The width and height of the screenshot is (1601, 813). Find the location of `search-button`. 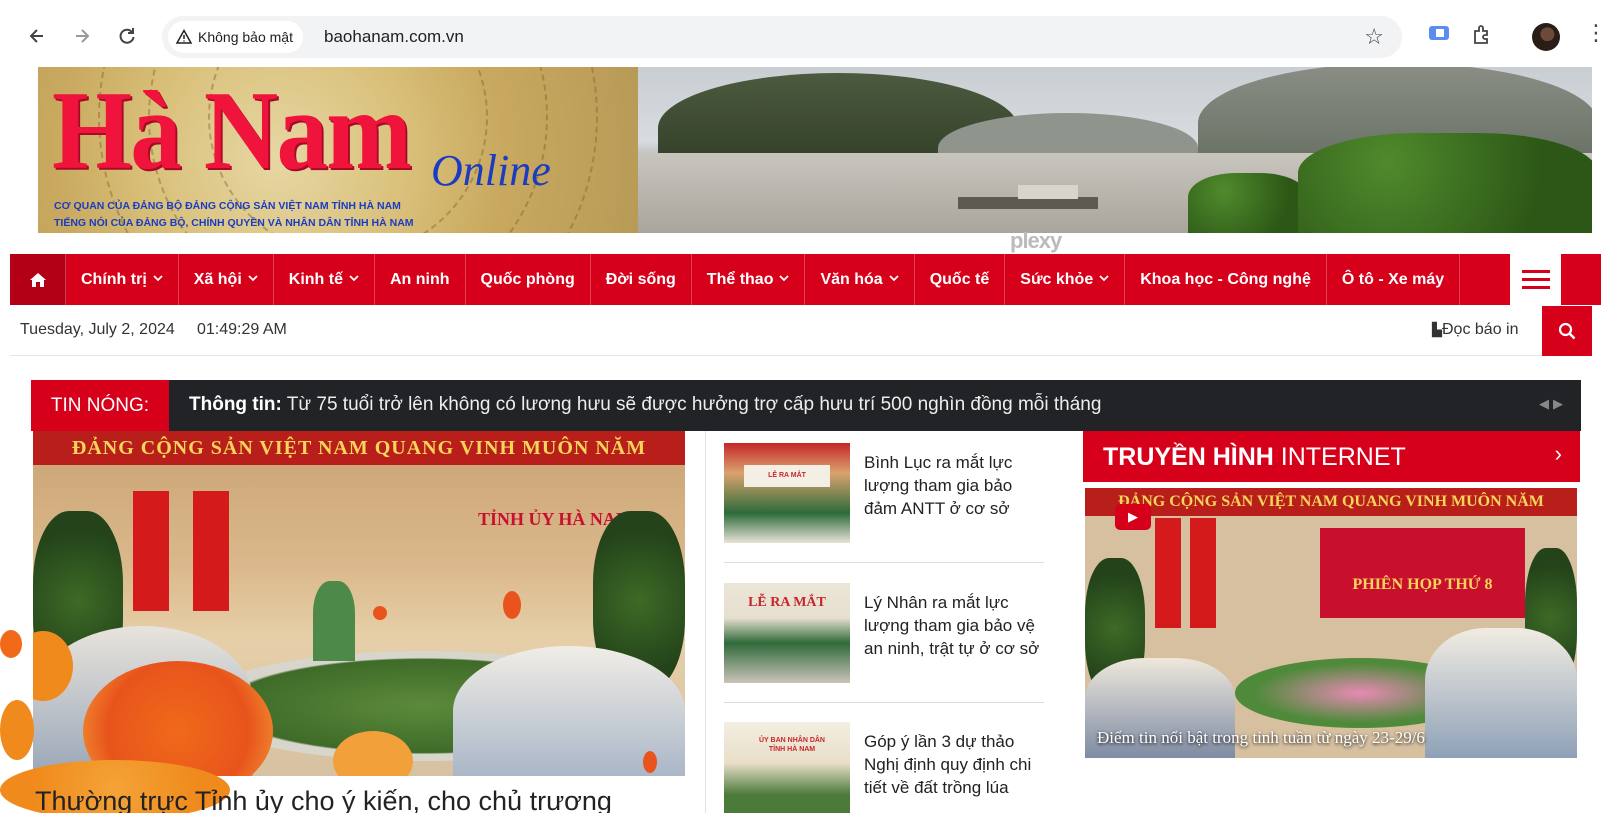

search-button is located at coordinates (1567, 331).